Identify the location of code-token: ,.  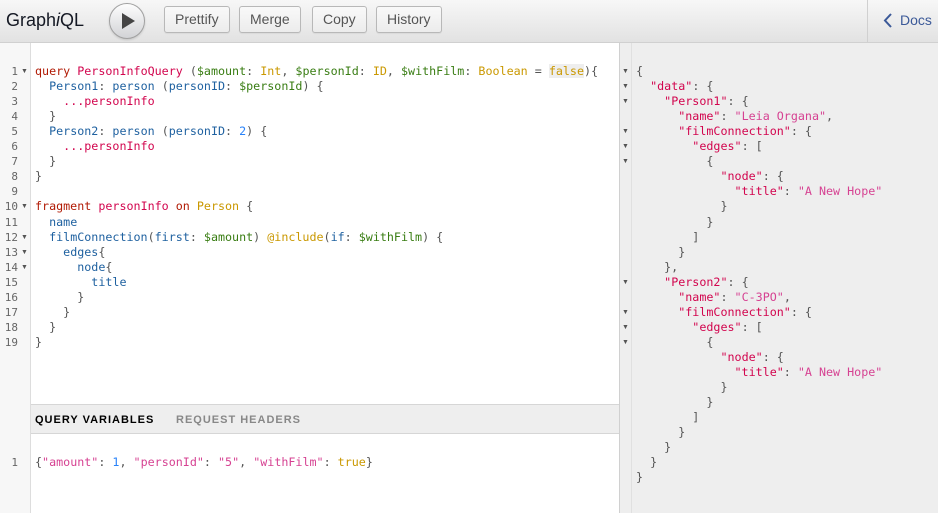
(126, 462).